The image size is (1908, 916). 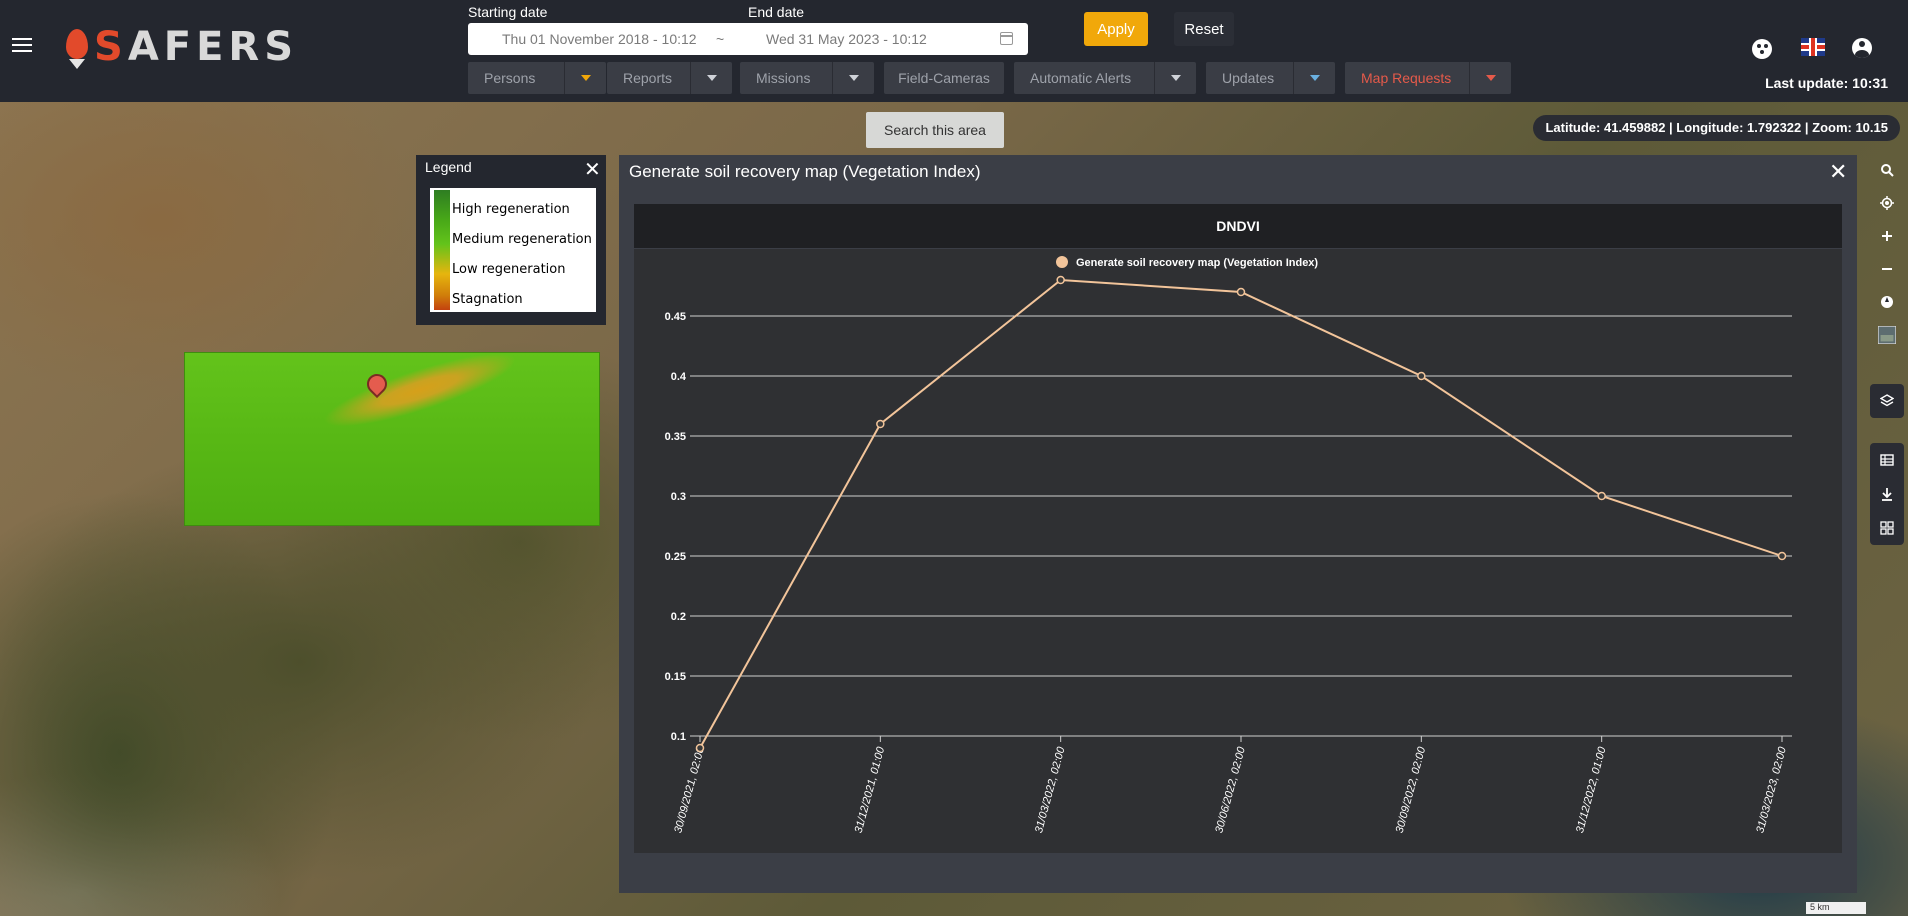 I want to click on zoom-out-icon, so click(x=1887, y=269).